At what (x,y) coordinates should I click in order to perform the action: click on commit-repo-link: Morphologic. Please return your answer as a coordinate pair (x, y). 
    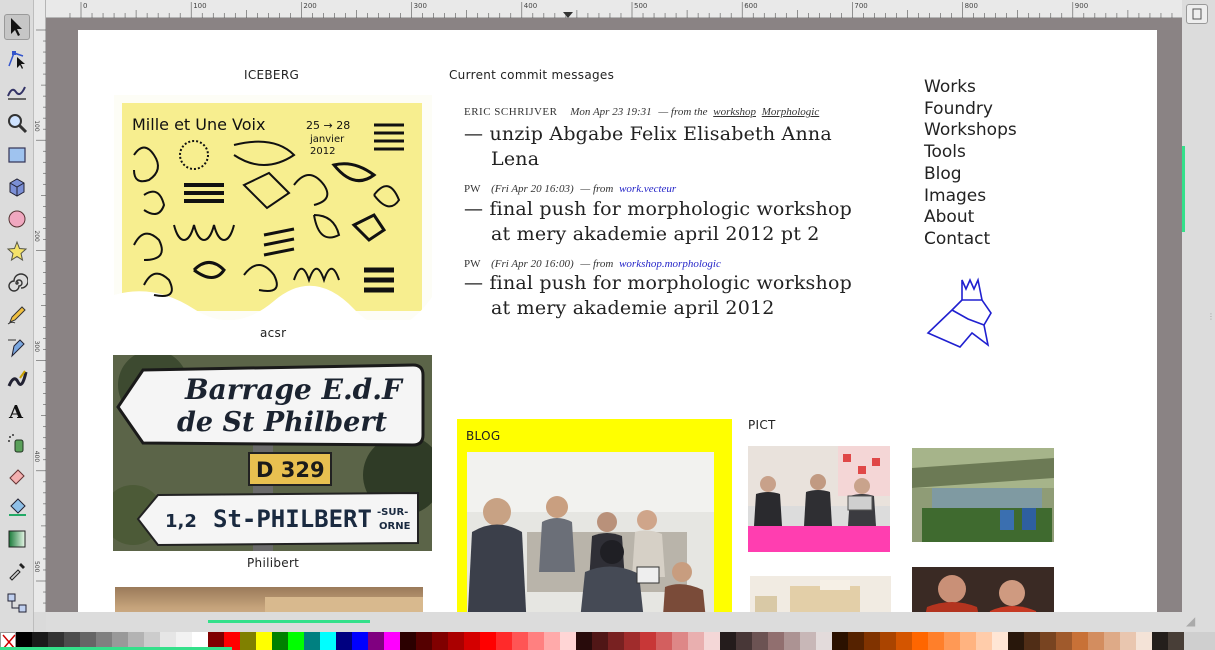
    Looking at the image, I should click on (790, 112).